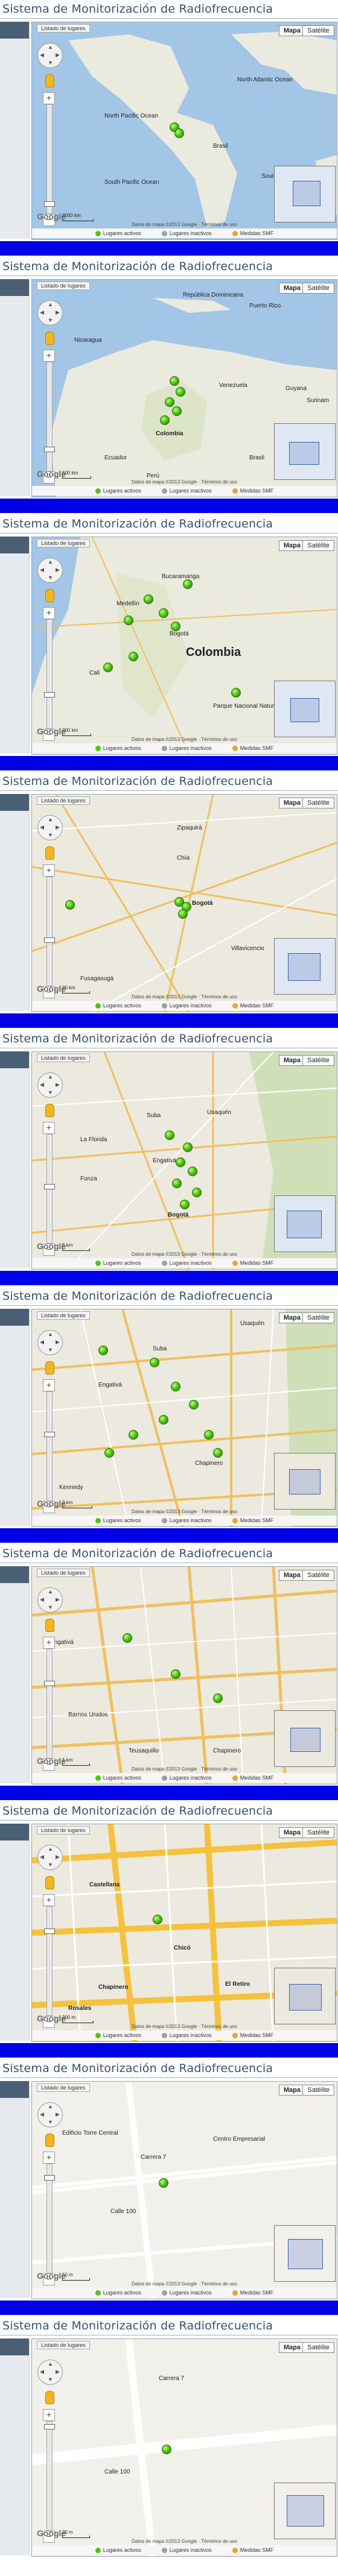  Describe the element at coordinates (131, 116) in the screenshot. I see `ocean-label: North Pacific Ocean` at that location.